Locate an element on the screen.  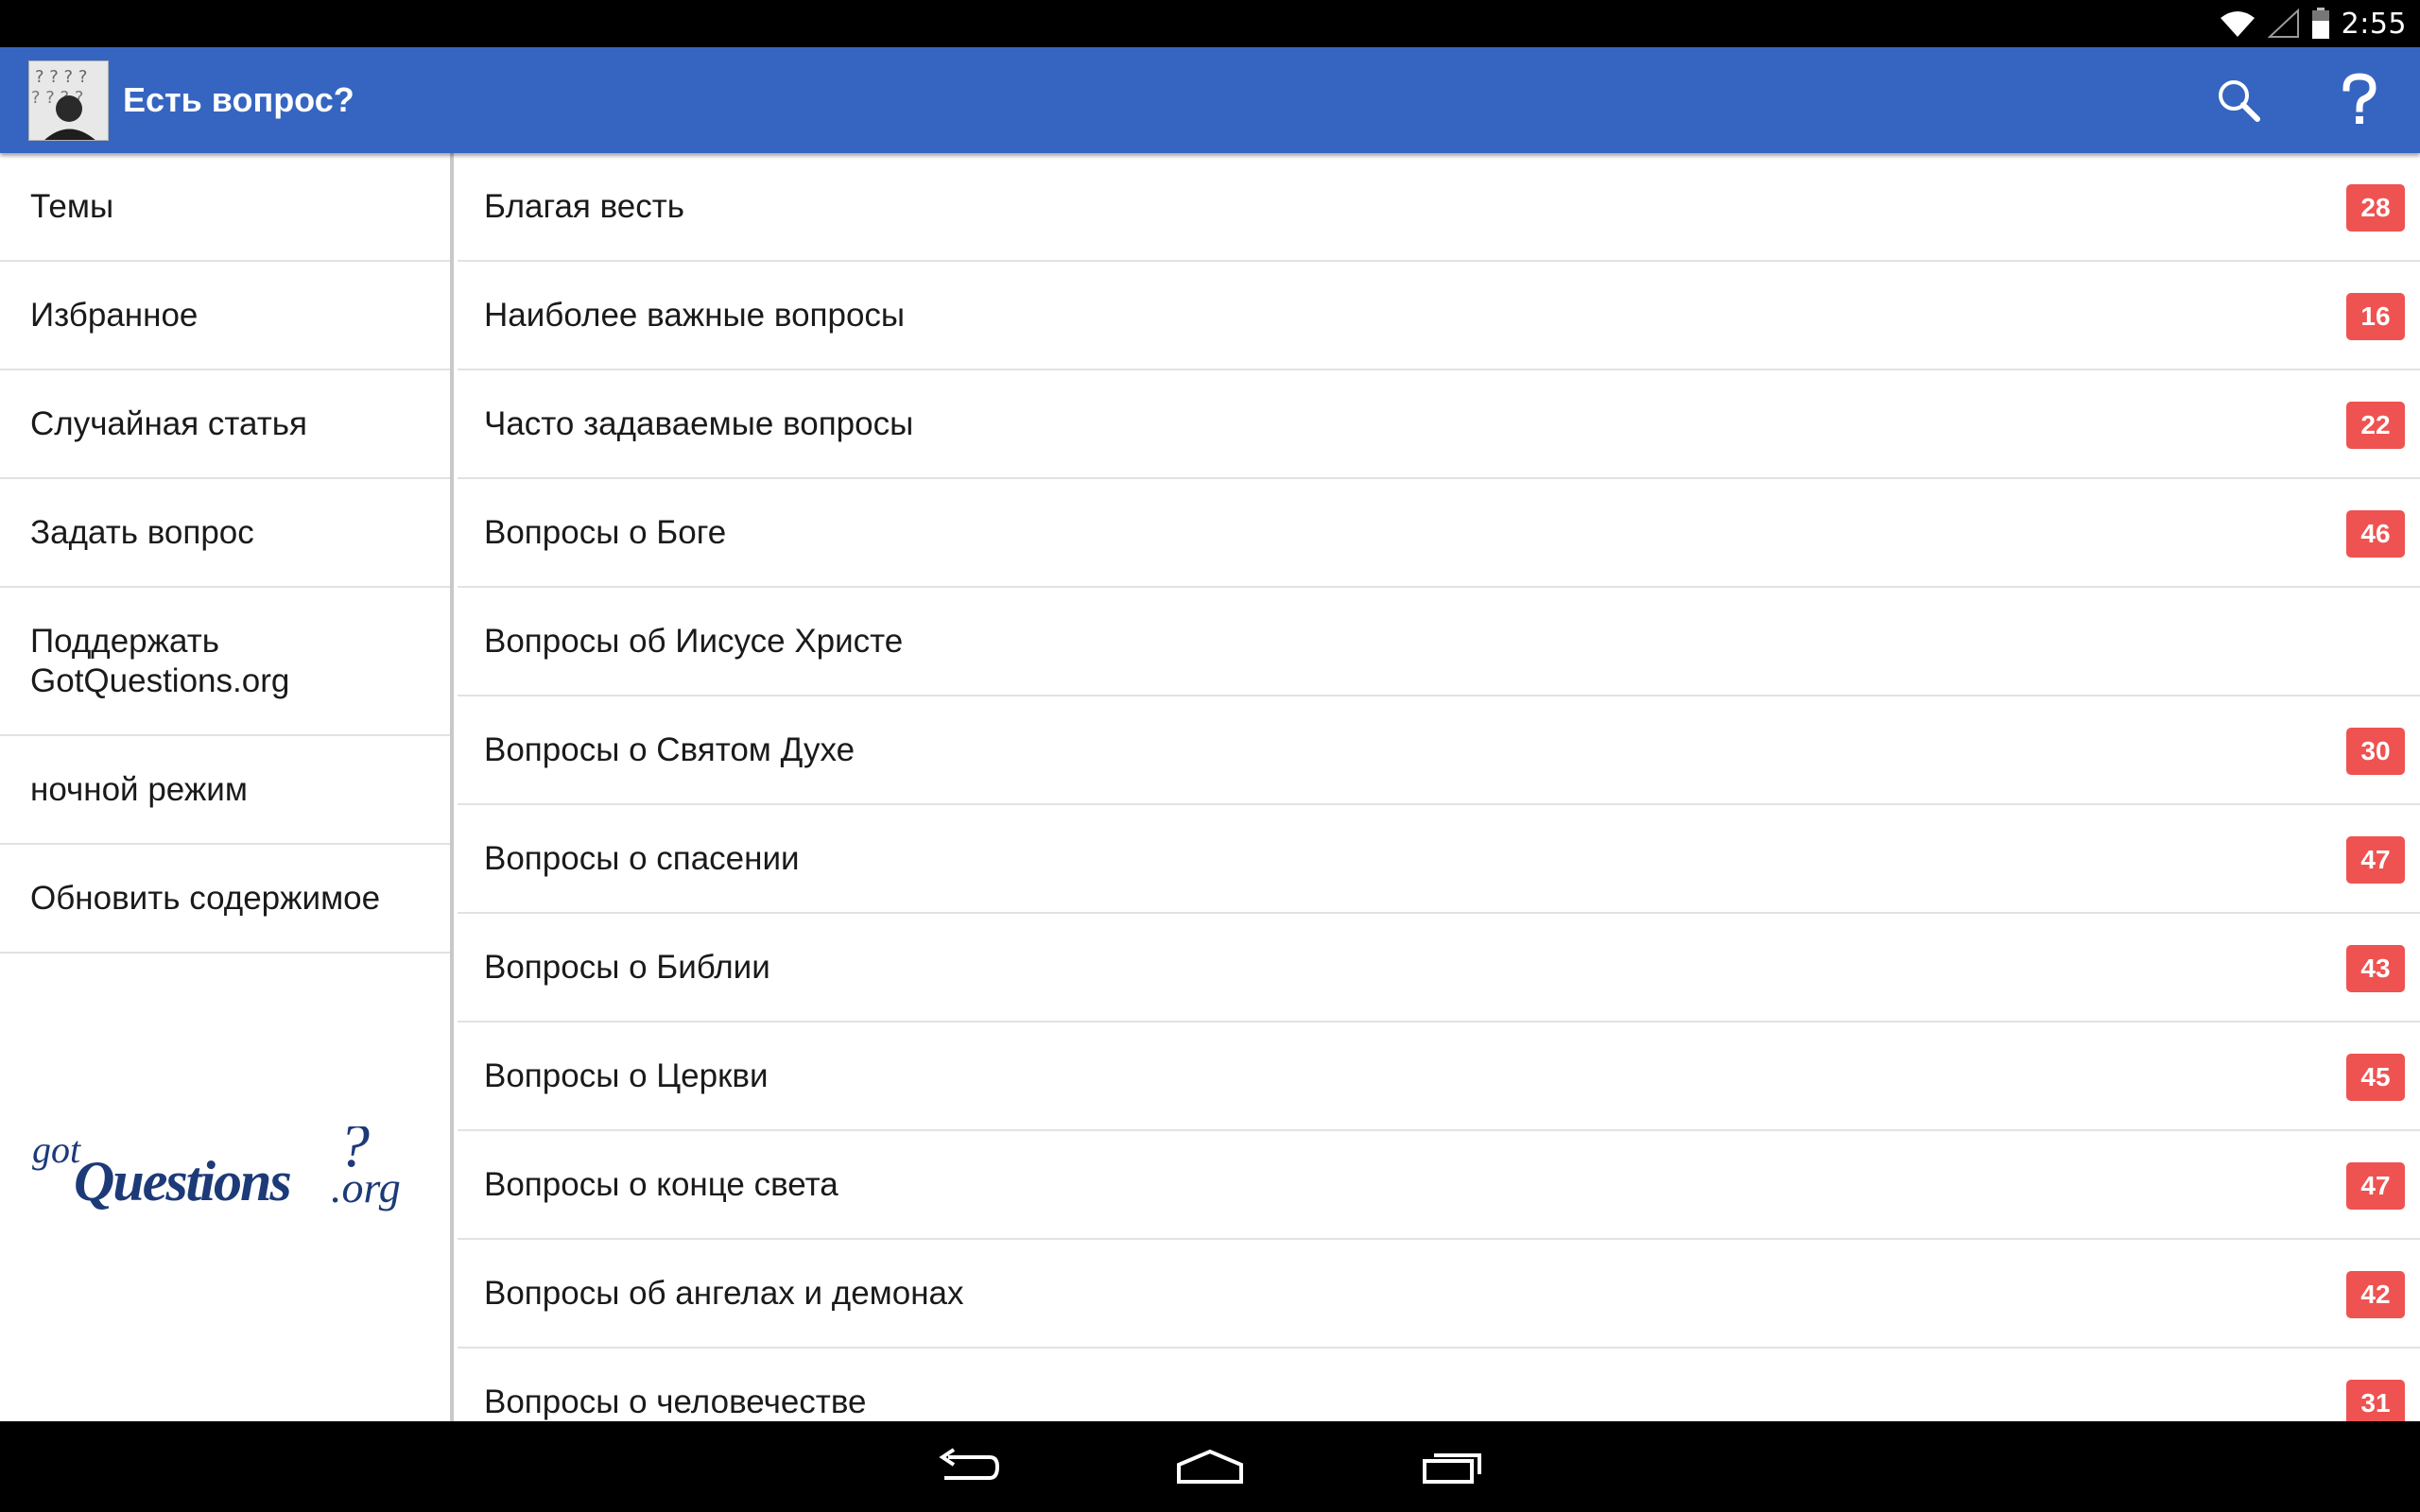
help-icon is located at coordinates (2359, 98).